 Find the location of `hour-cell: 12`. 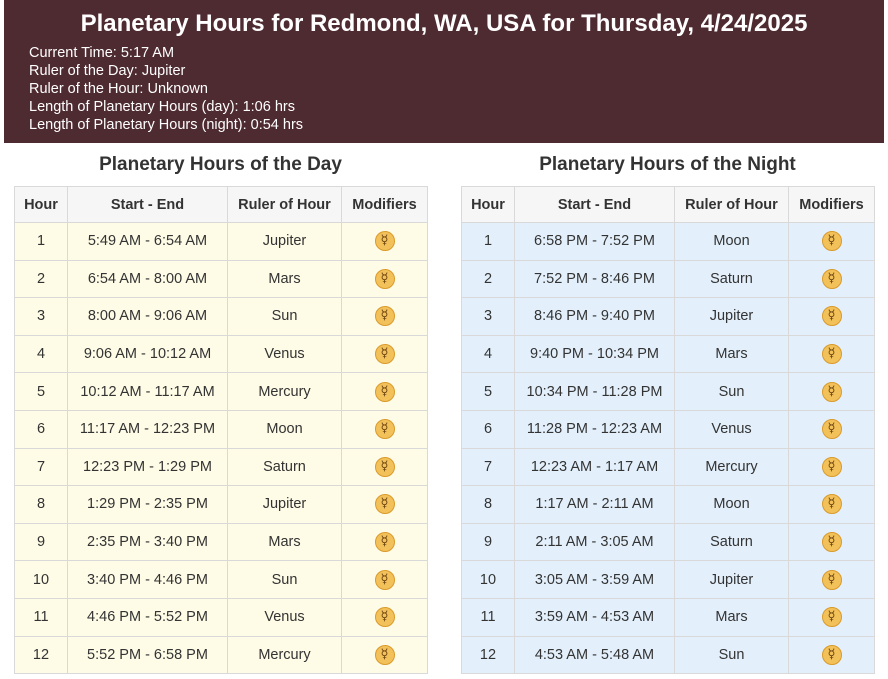

hour-cell: 12 is located at coordinates (41, 655).